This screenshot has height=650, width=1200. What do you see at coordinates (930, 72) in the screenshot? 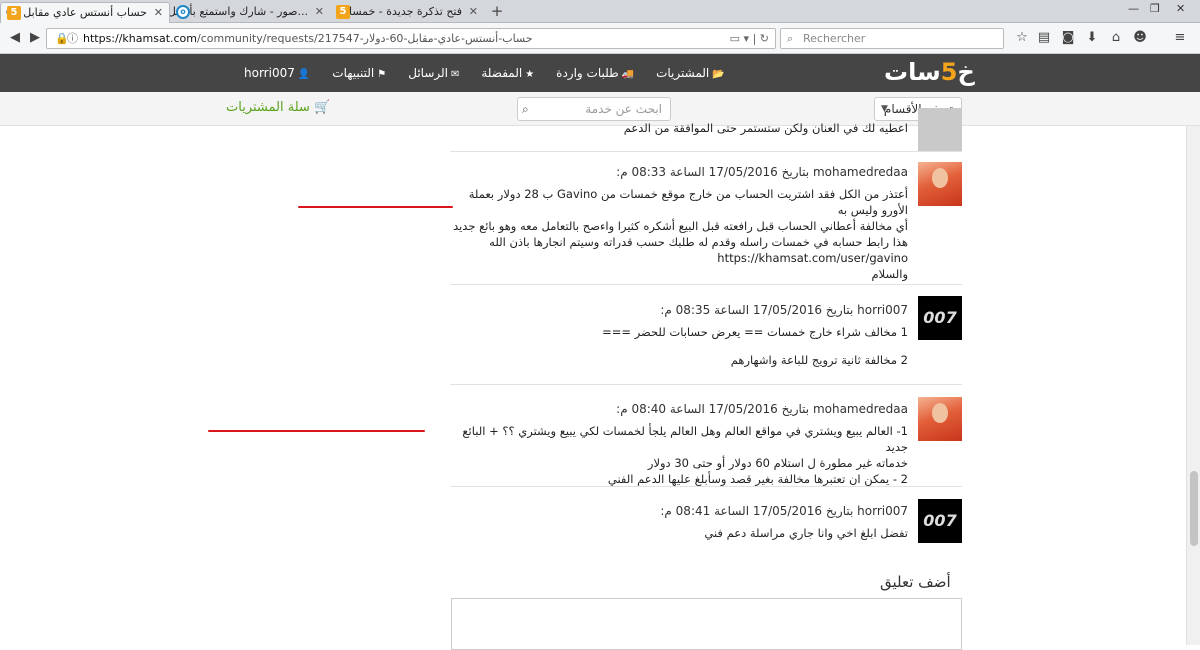
I see `khamsat-logo: خ5سات` at bounding box center [930, 72].